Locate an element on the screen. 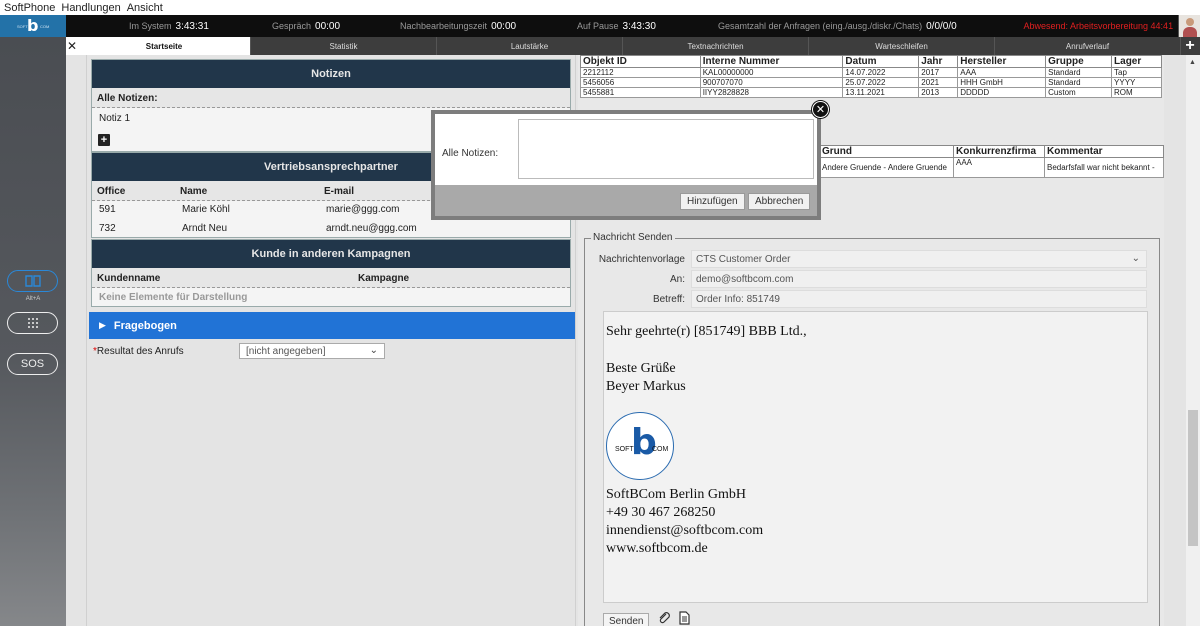 The height and width of the screenshot is (626, 1200). notes-header: Notizen is located at coordinates (331, 74).